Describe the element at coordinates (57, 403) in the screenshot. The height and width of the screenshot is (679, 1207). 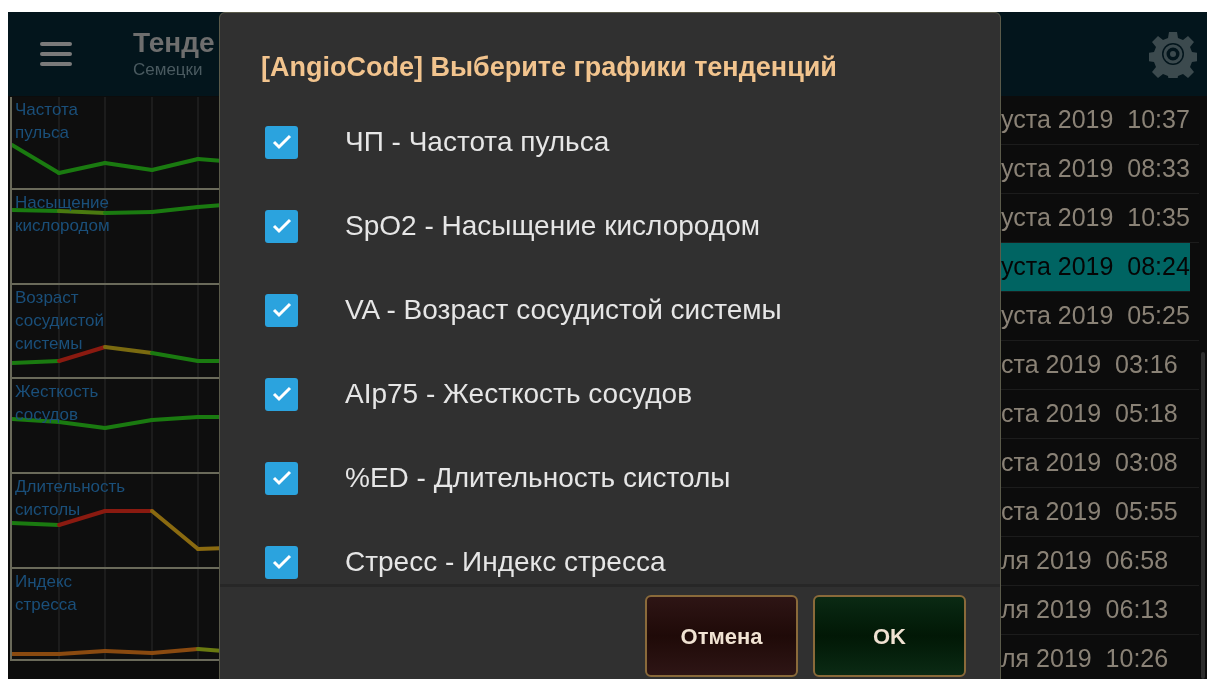
I see `chart-label: Жесткость сосудов` at that location.